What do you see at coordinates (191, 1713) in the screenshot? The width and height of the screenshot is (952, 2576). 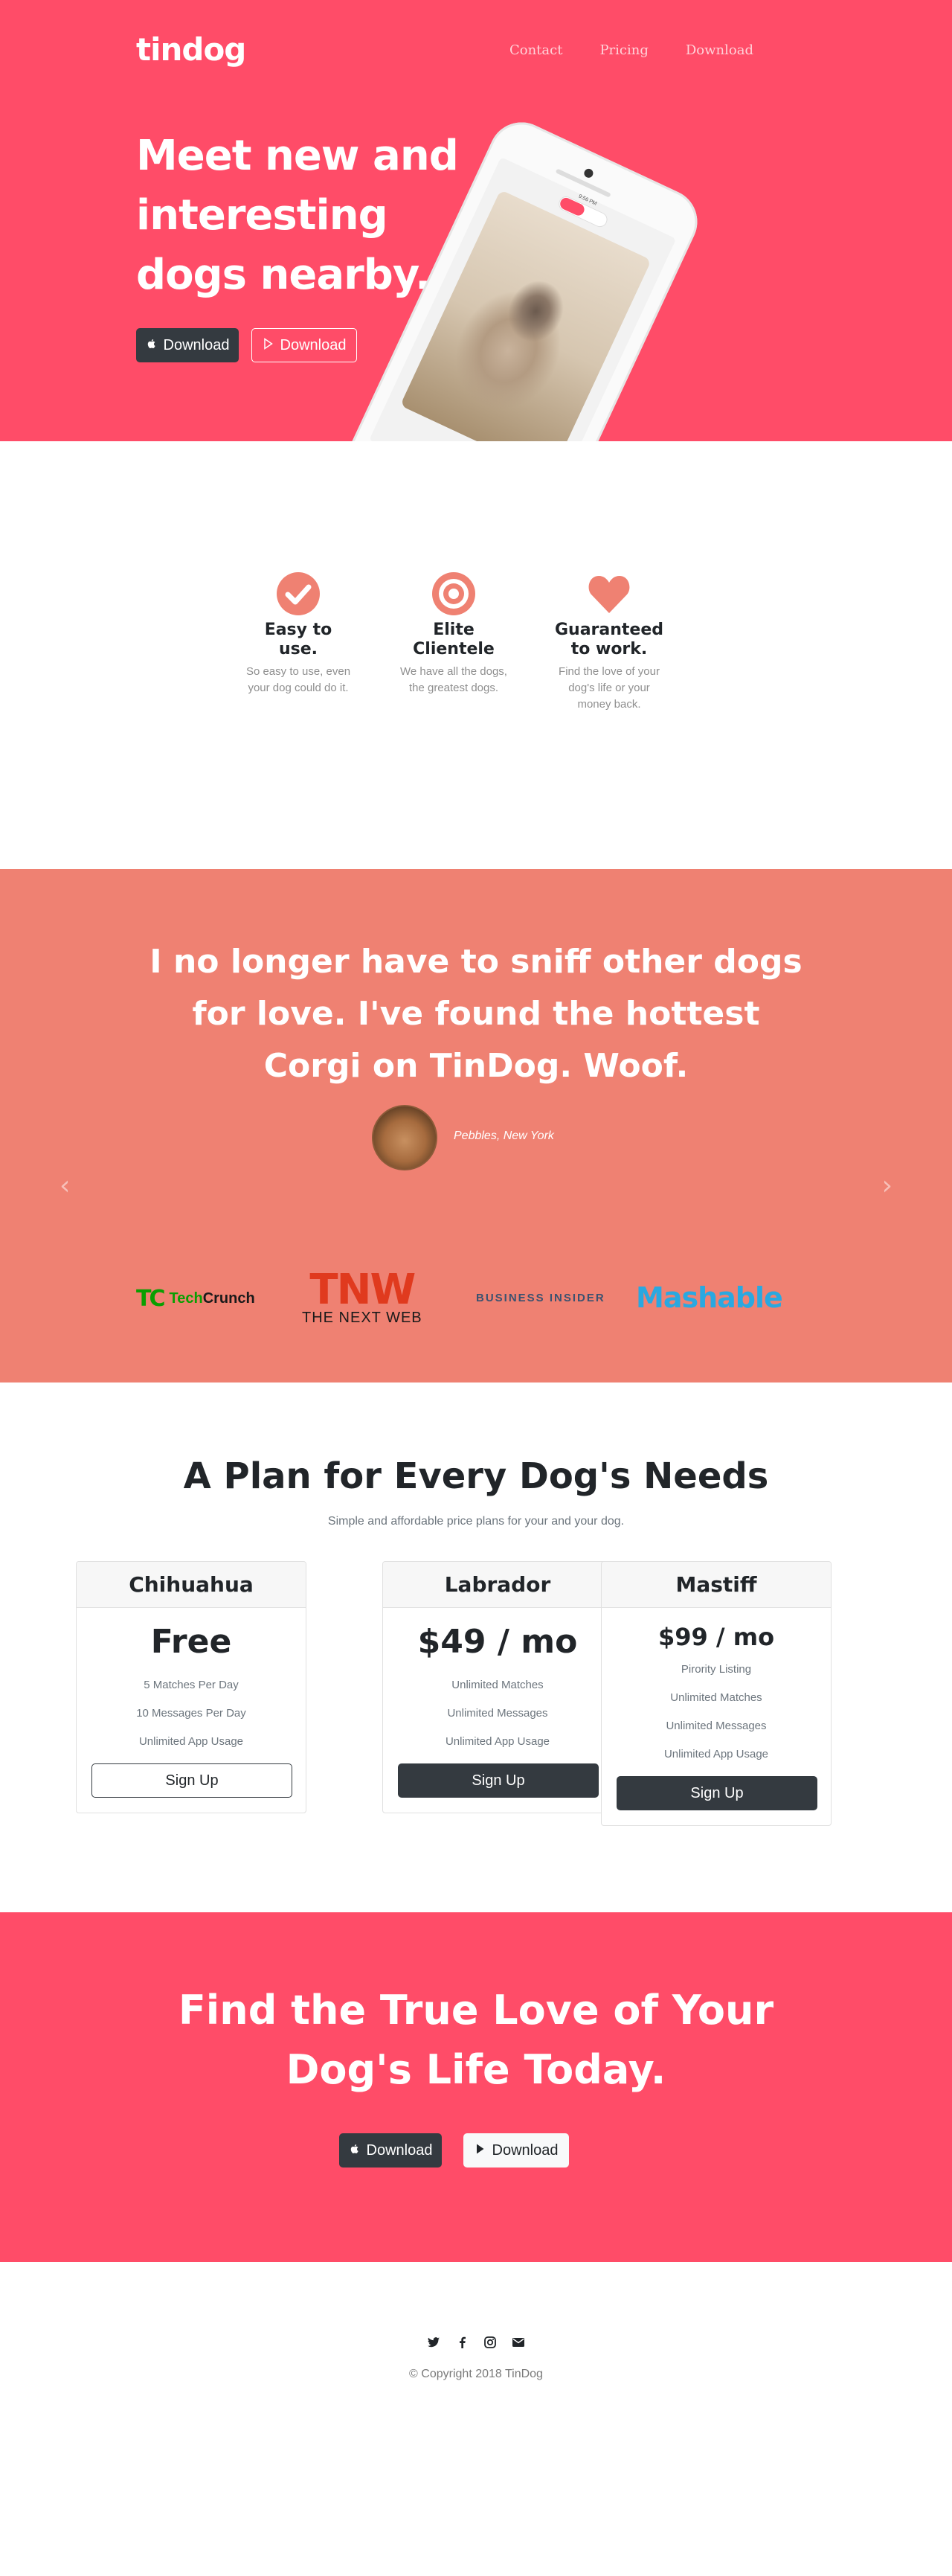 I see `plan-feature: 10 Messages Per Day` at bounding box center [191, 1713].